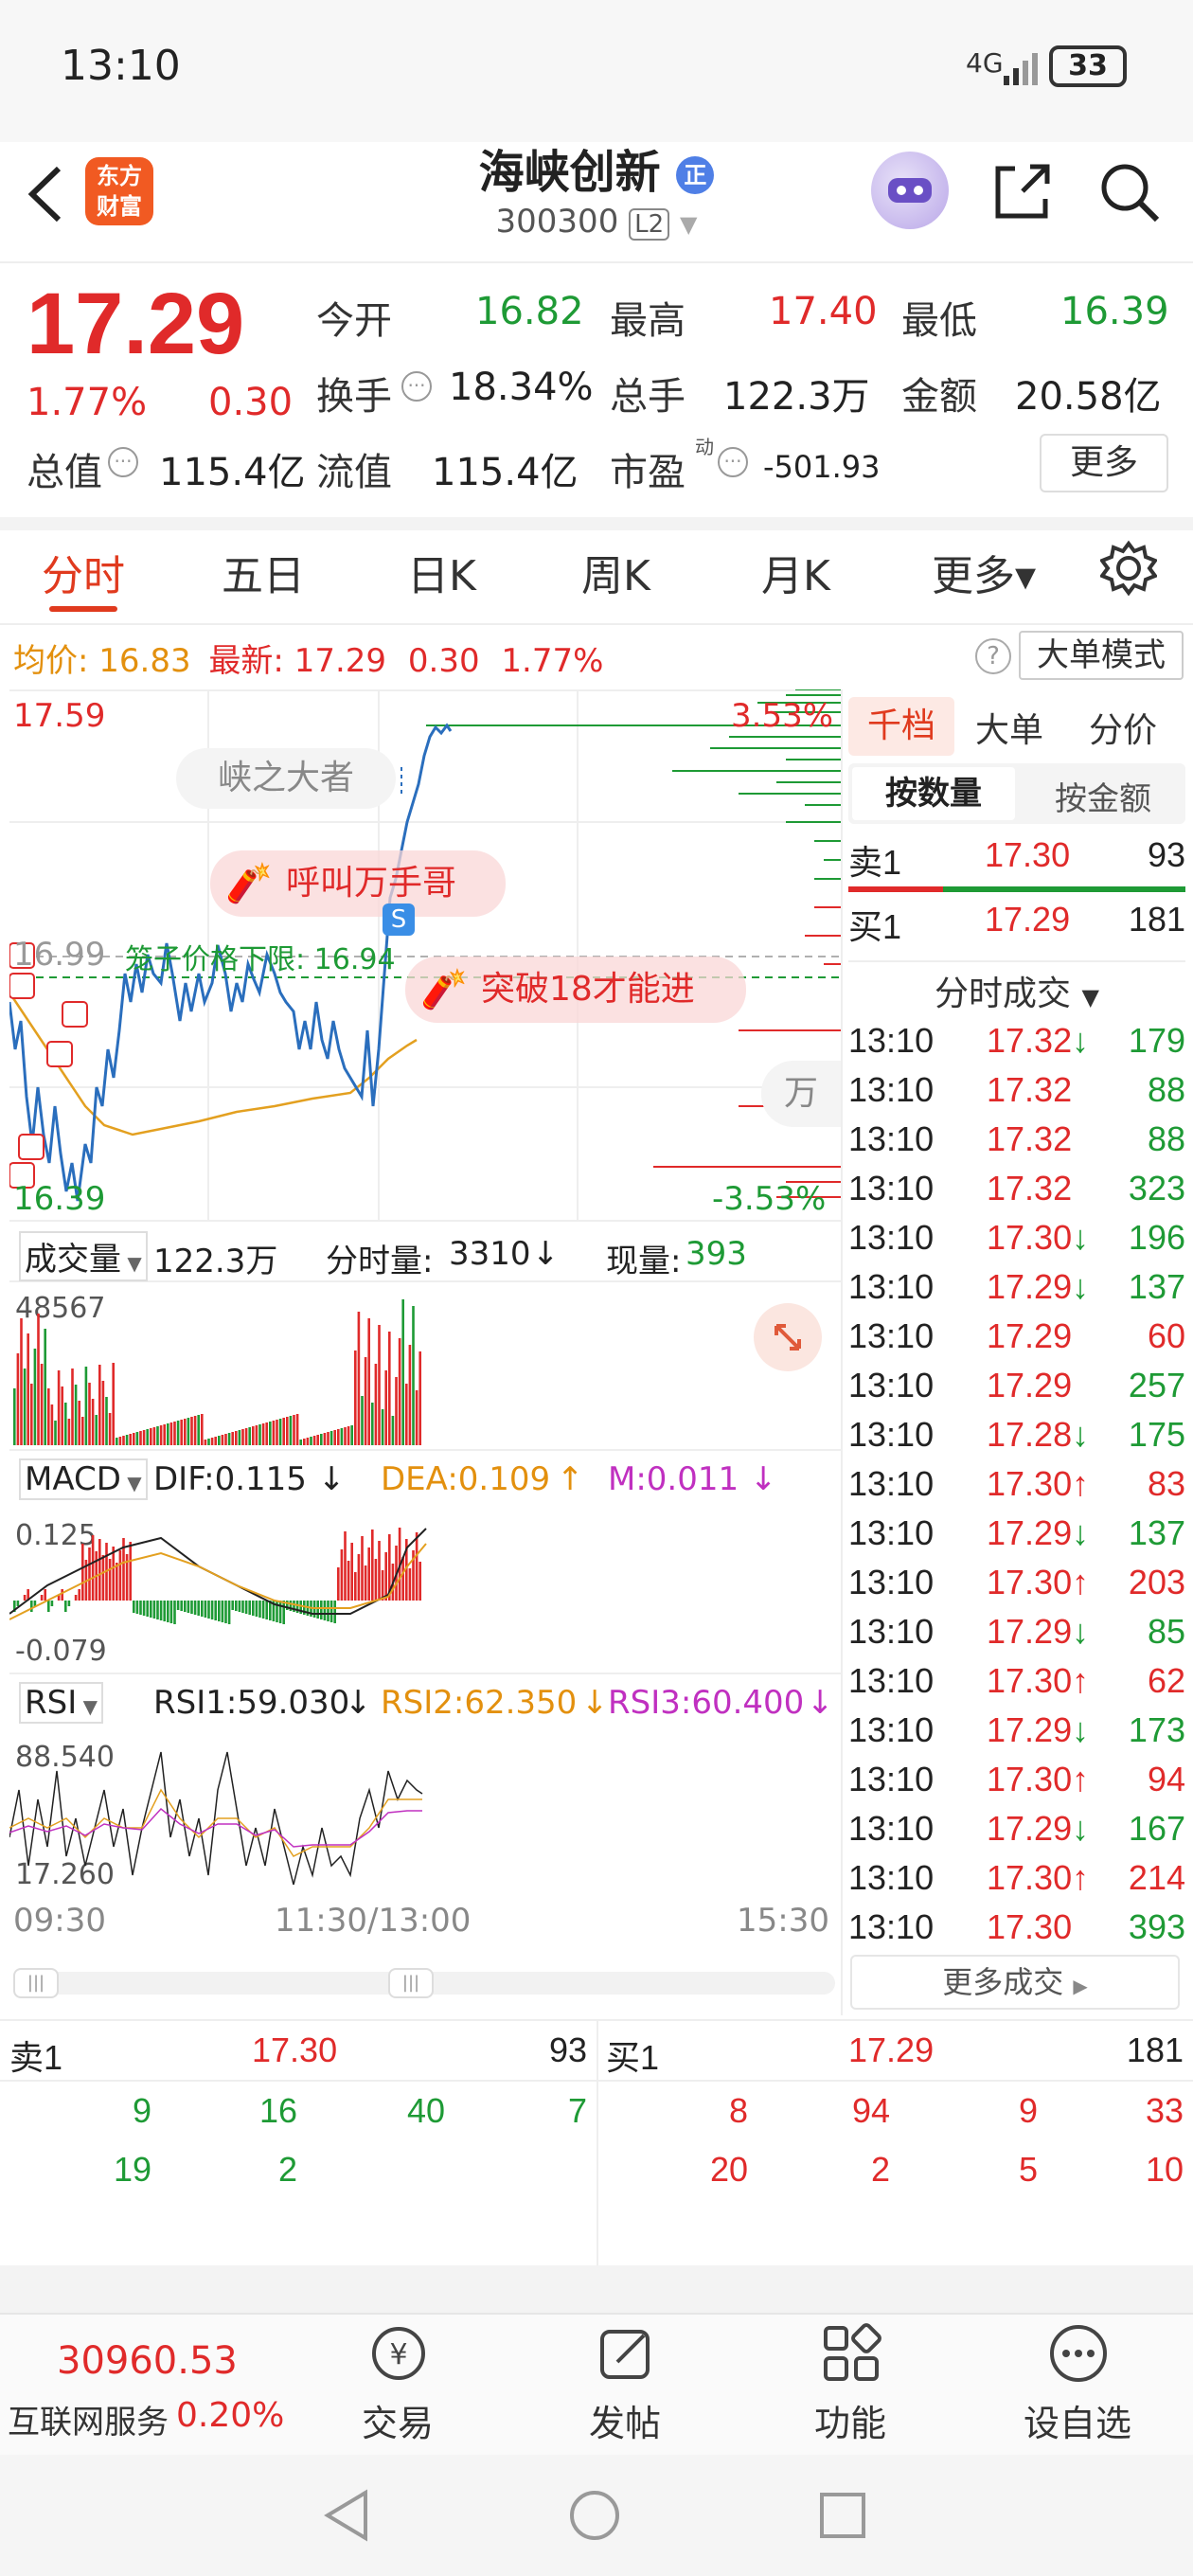 The image size is (1193, 2576). I want to click on side-tab-level: 千档, so click(901, 726).